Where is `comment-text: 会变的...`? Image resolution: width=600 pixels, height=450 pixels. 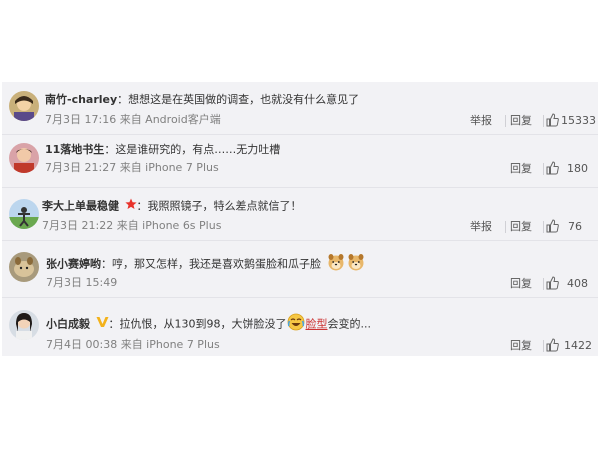 comment-text: 会变的... is located at coordinates (349, 324).